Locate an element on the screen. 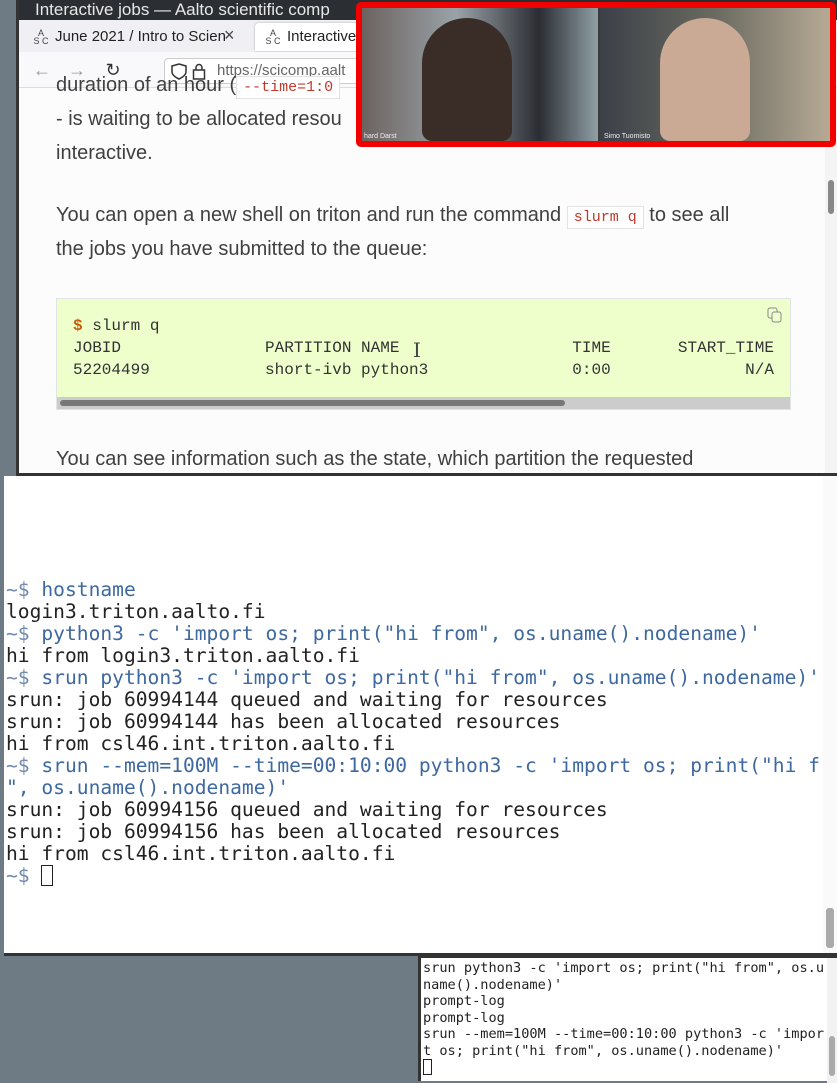 The height and width of the screenshot is (1083, 837). tab-interactive-jobs: AS C Interactive is located at coordinates (310, 37).